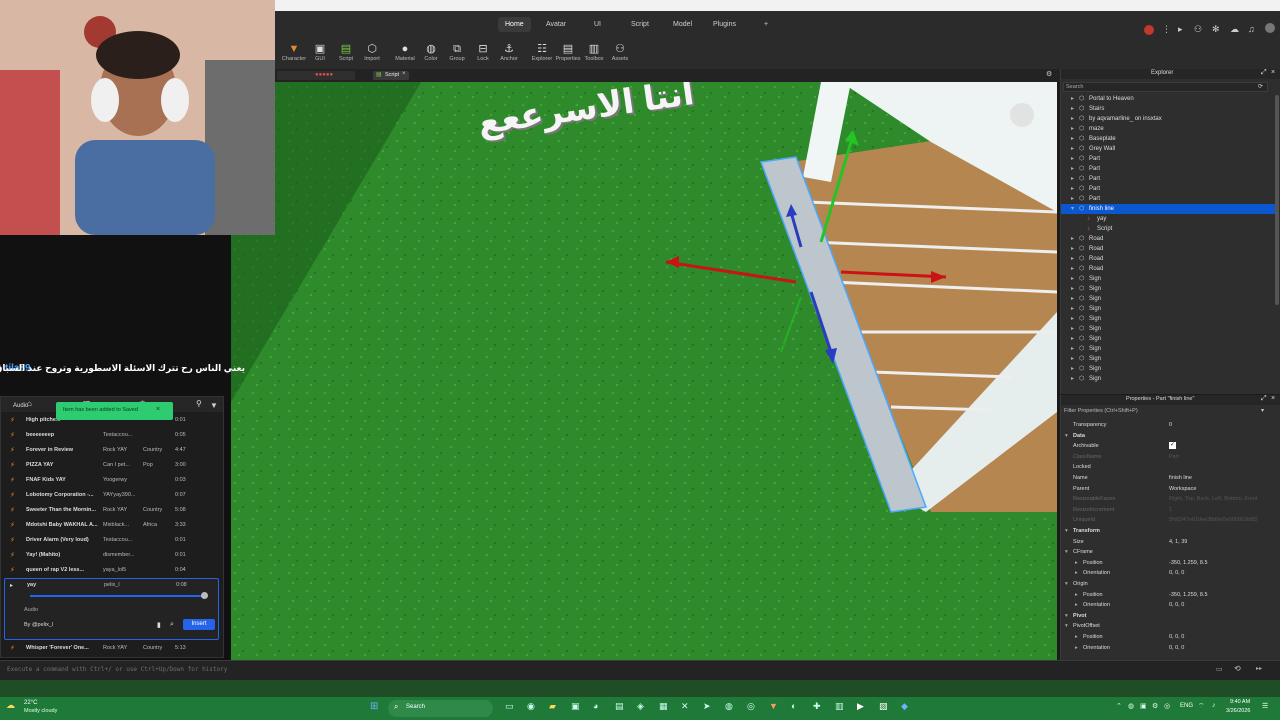 Image resolution: width=1280 pixels, height=720 pixels. I want to click on tab-script: Script, so click(640, 24).